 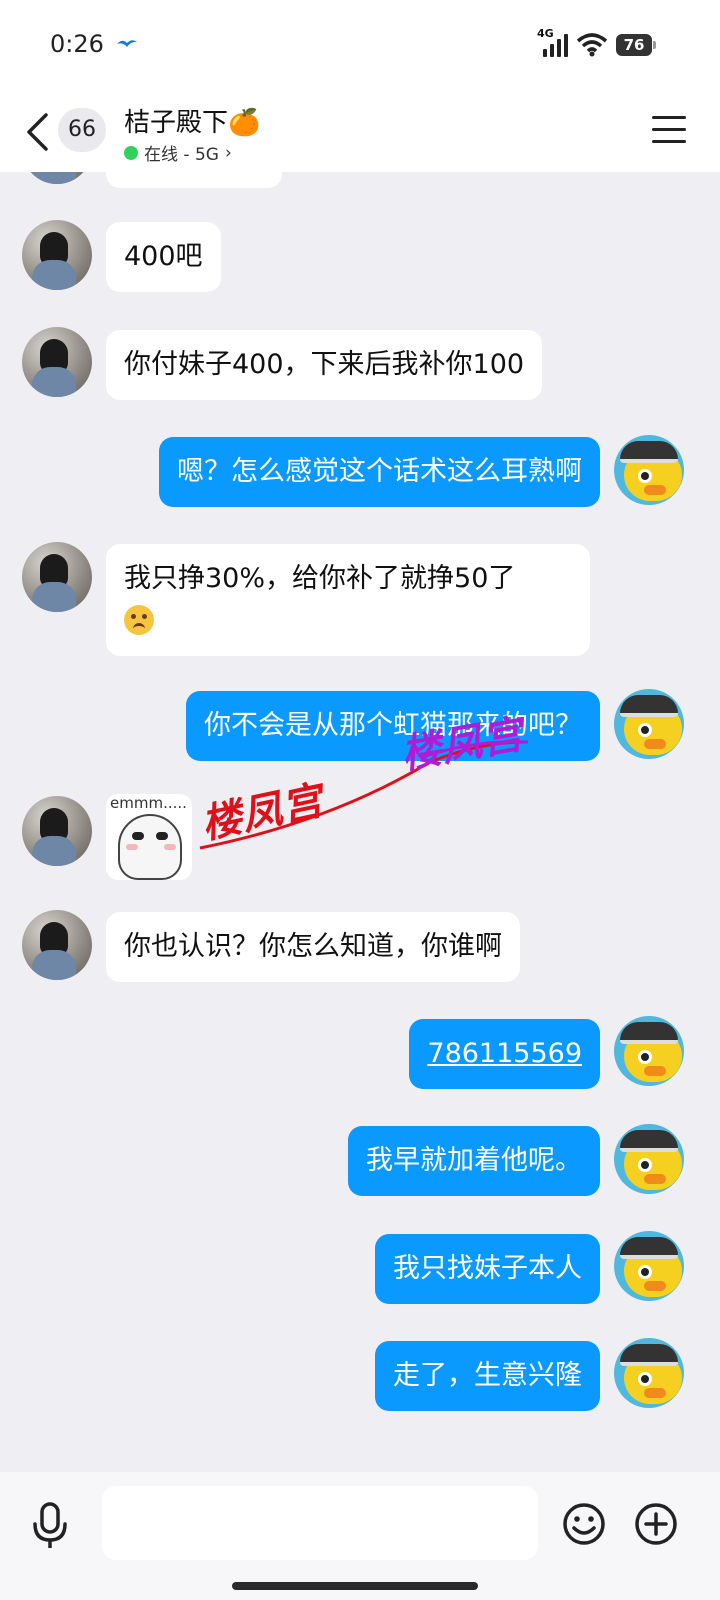 I want to click on qq-number-link: 786115569, so click(x=504, y=1054).